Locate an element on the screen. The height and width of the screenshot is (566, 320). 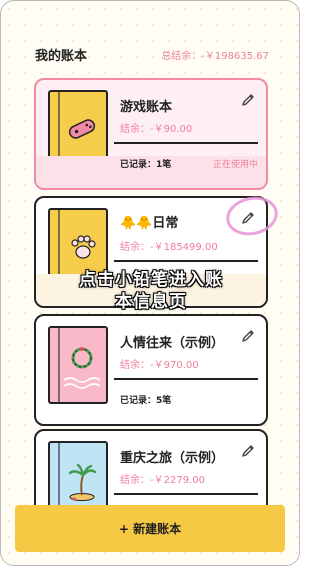
book-status-badge: 正在使用中 is located at coordinates (235, 165).